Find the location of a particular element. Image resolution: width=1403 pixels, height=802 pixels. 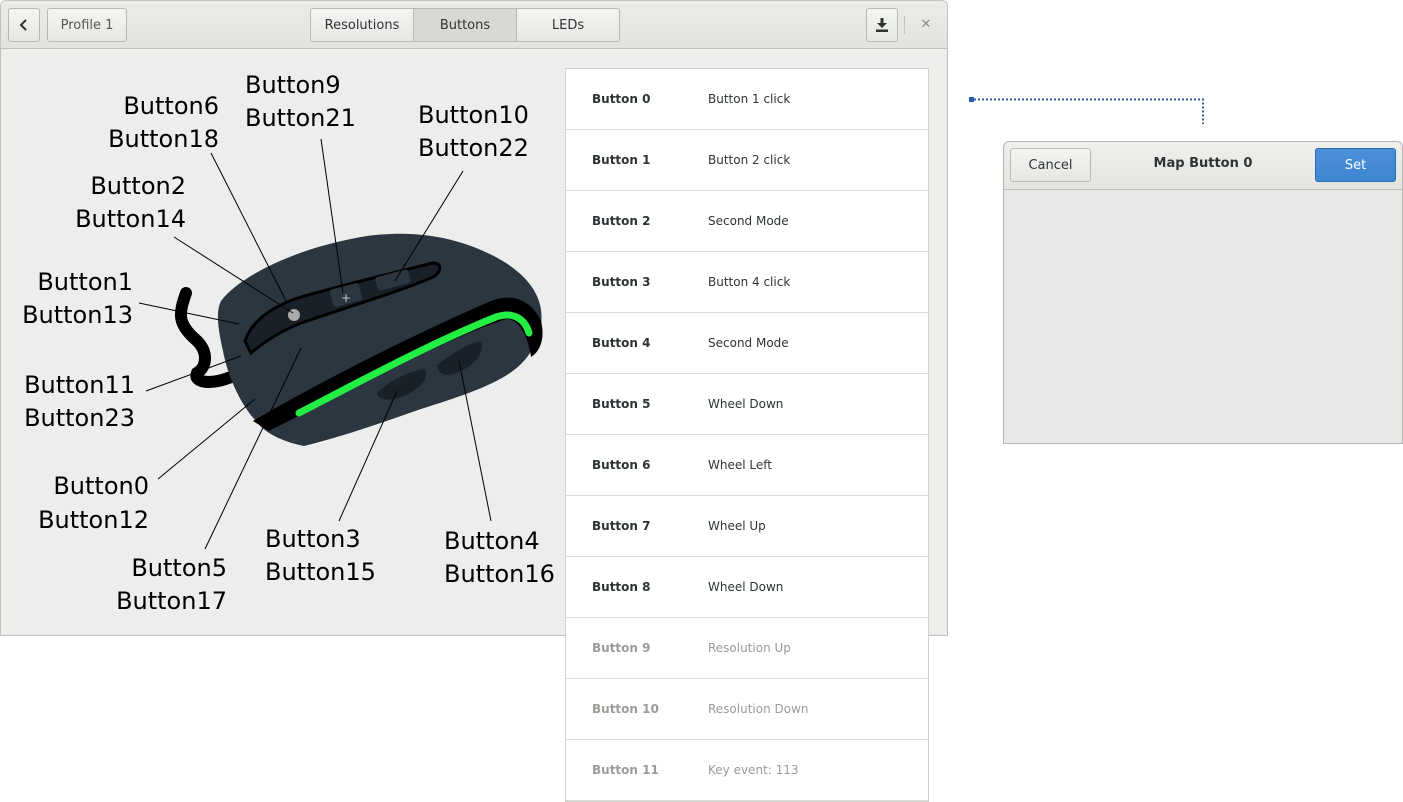

list-item: Button 6 Wheel Left is located at coordinates (747, 465).